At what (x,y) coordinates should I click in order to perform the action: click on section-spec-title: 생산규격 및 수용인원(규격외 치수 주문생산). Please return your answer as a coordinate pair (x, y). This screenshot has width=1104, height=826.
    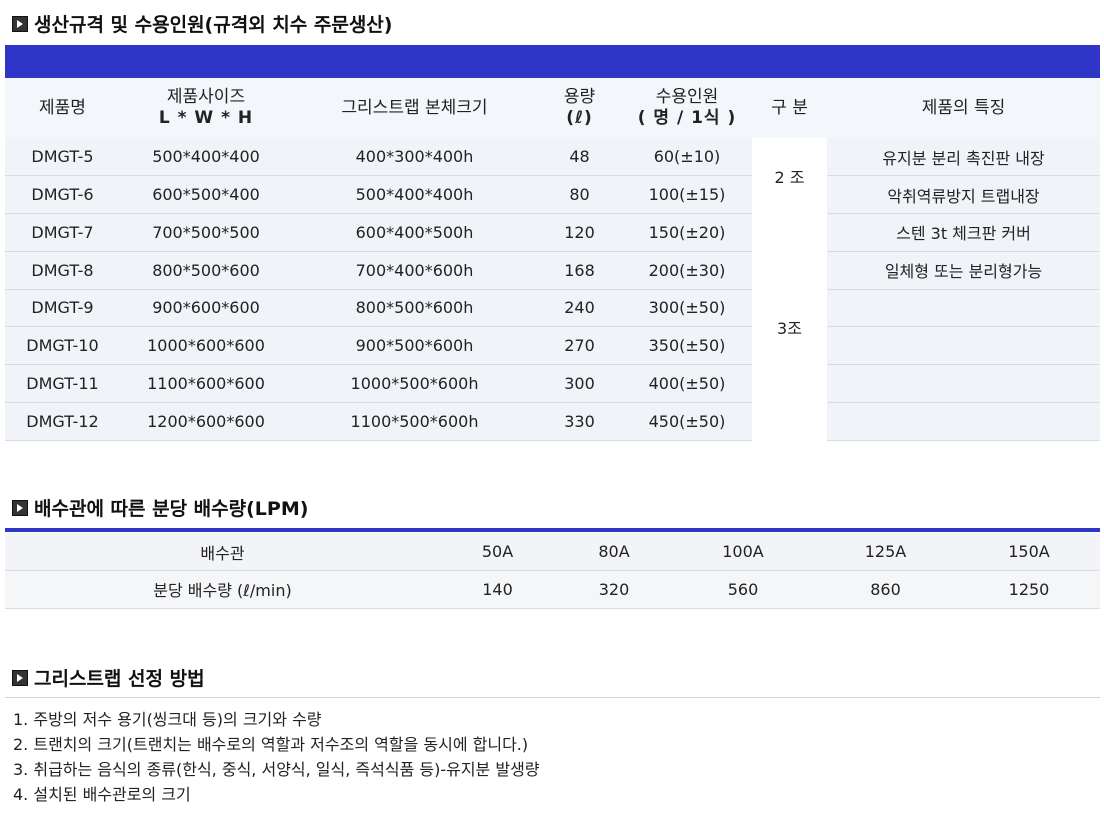
    Looking at the image, I should click on (213, 25).